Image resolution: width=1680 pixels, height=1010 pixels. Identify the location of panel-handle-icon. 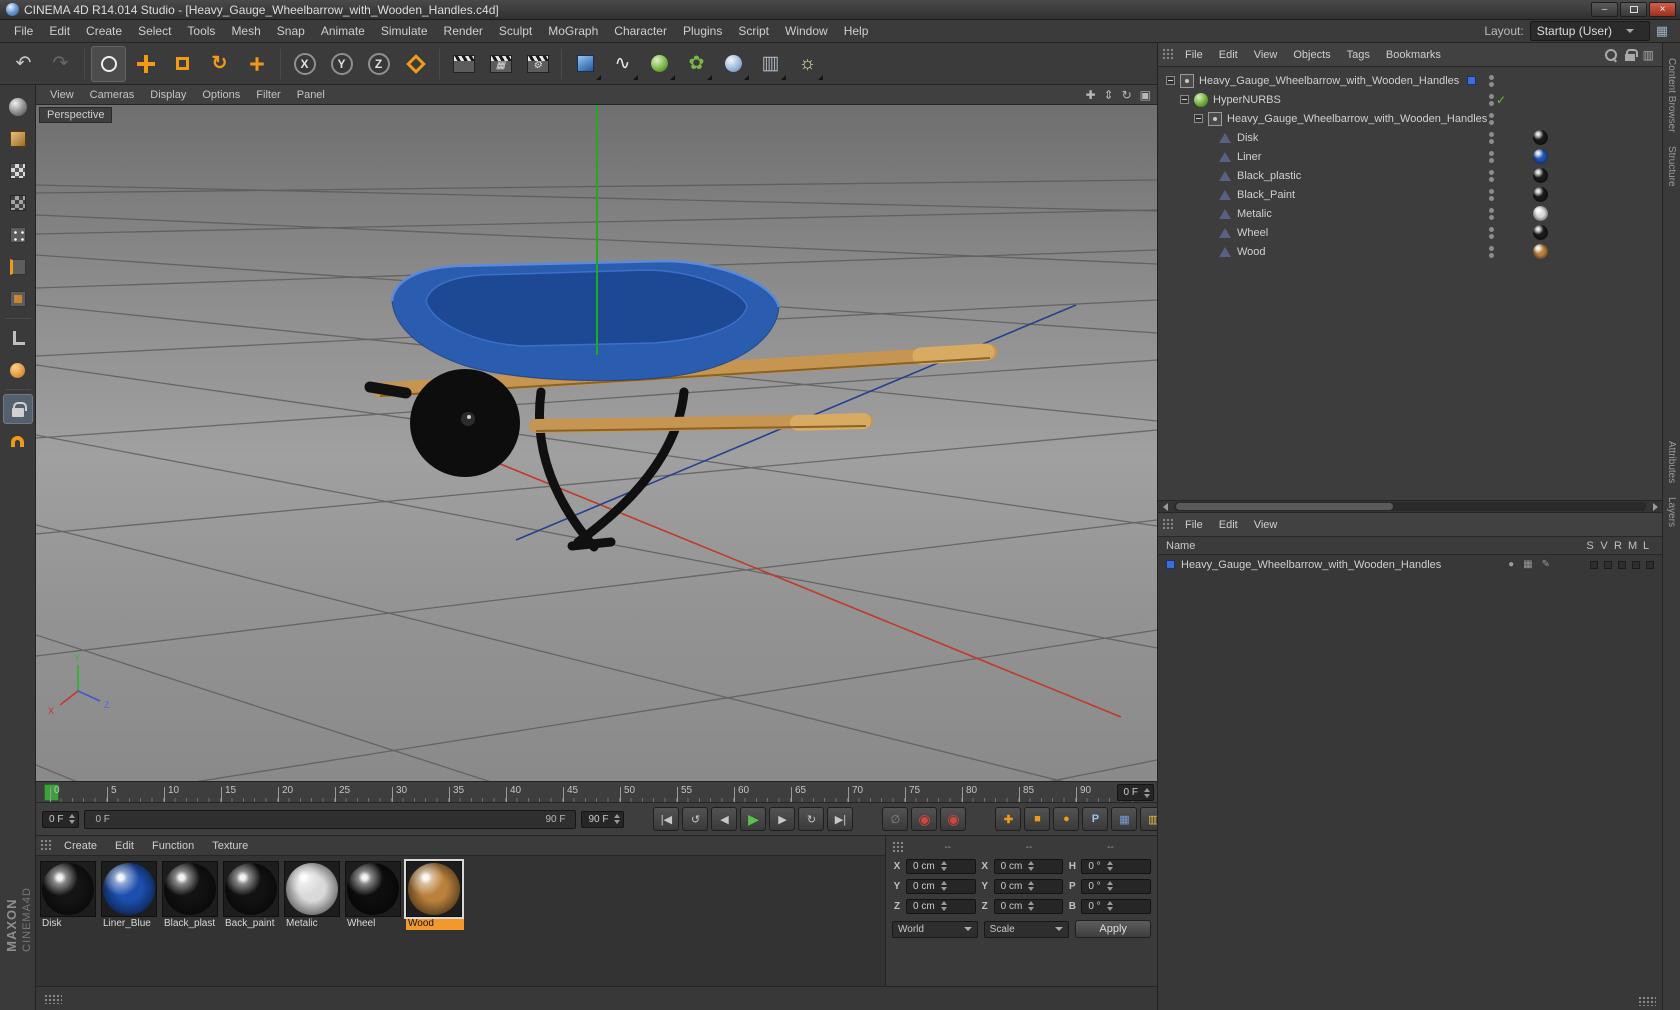
(53, 998).